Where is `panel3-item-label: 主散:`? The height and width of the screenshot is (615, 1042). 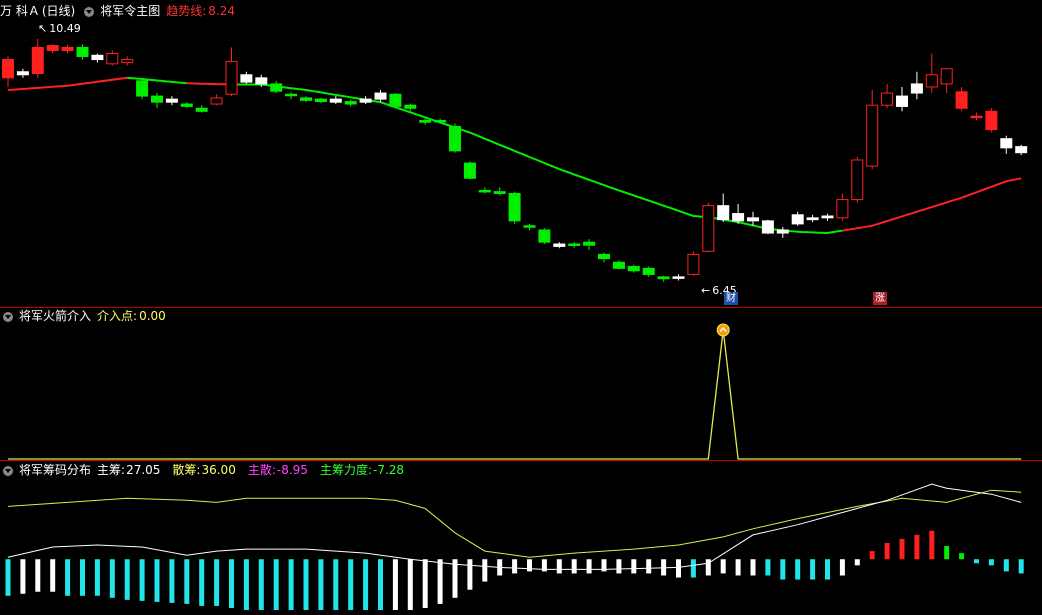 panel3-item-label: 主散: is located at coordinates (261, 470).